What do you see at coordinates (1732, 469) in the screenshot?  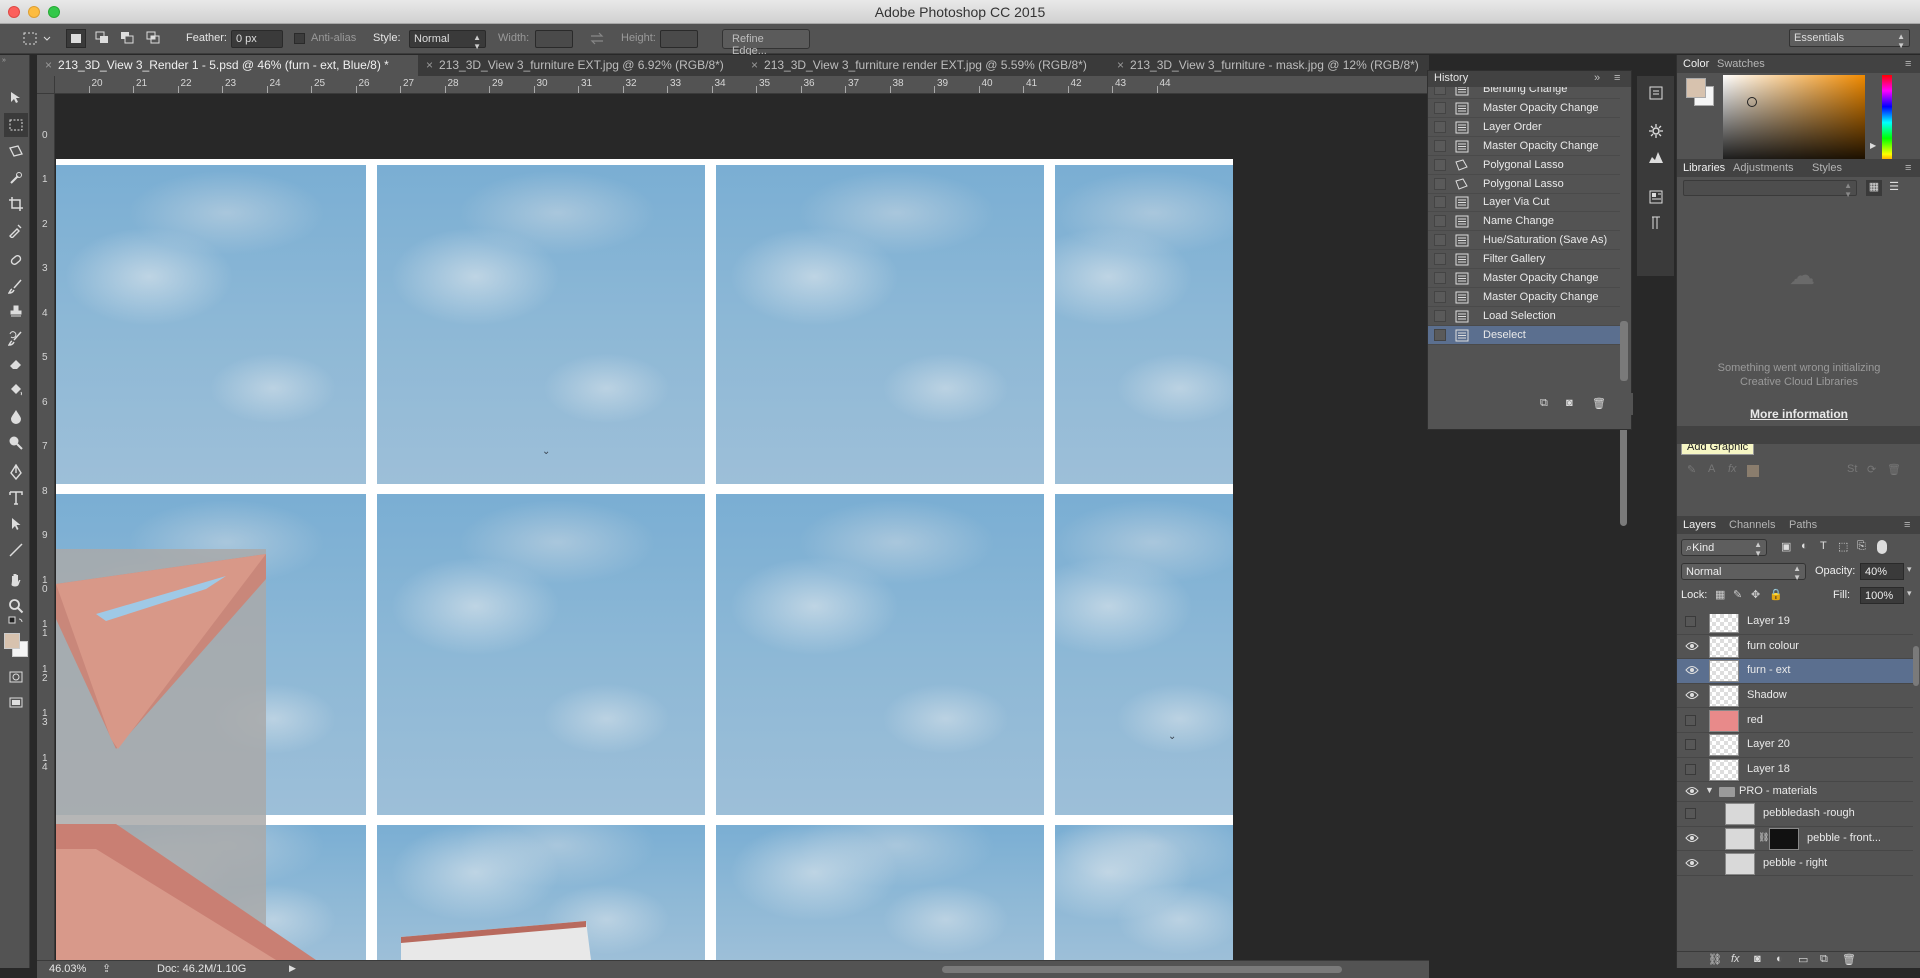 I see `add-layer-style-icon: fx` at bounding box center [1732, 469].